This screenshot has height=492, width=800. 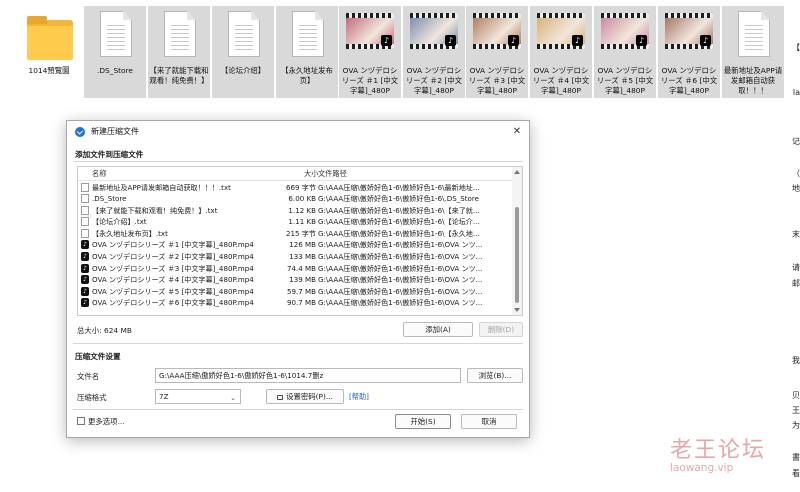 I want to click on site-watermark: 老王论坛 laowang.vip, so click(x=730, y=453).